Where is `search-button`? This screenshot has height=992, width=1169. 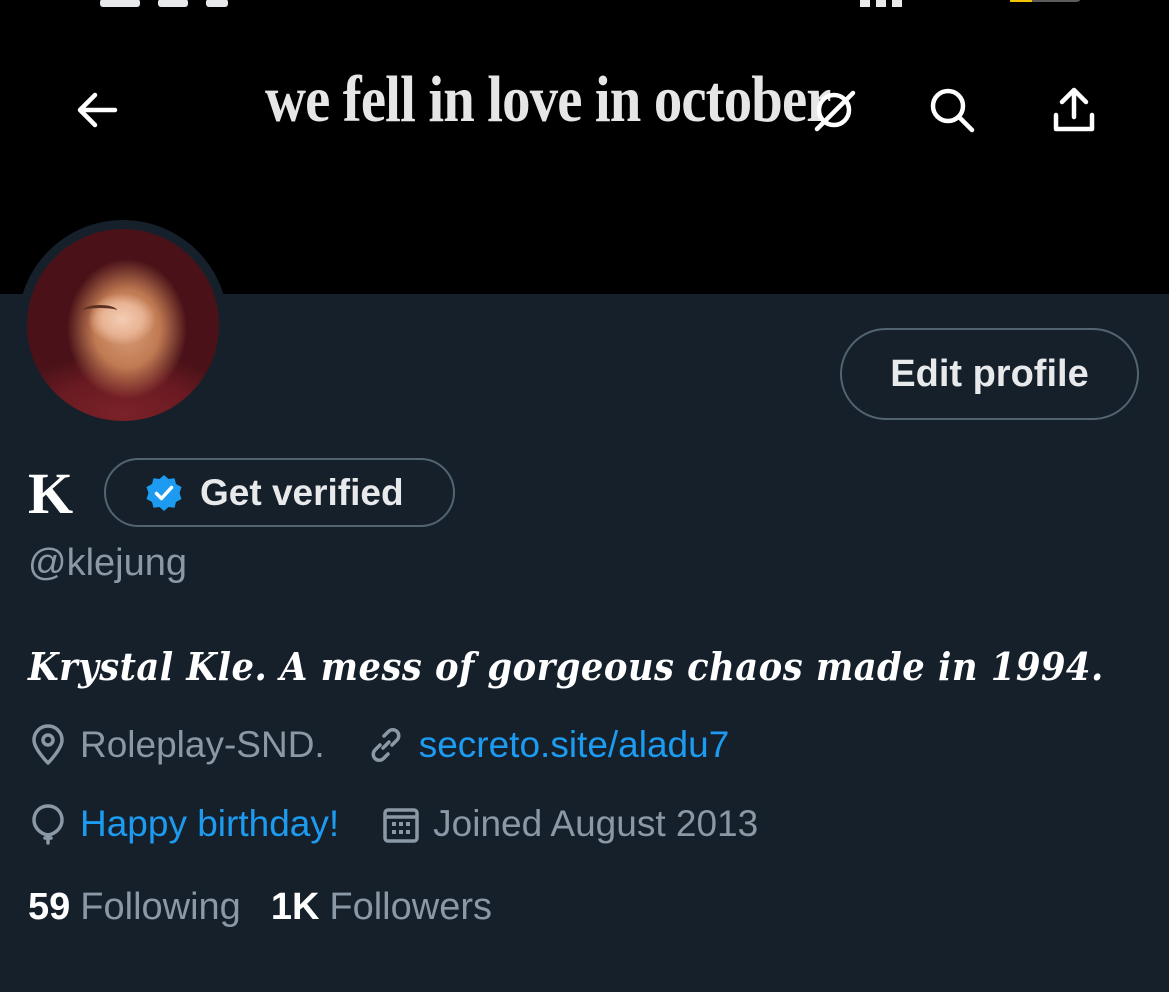 search-button is located at coordinates (952, 110).